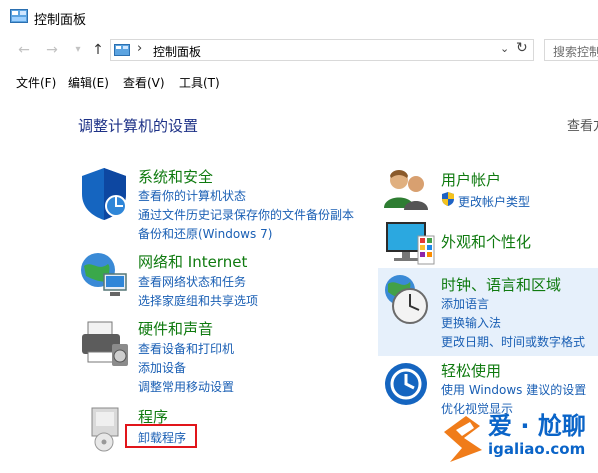 The image size is (598, 473). I want to click on category-hardware-sound: 硬件和声音, so click(175, 328).